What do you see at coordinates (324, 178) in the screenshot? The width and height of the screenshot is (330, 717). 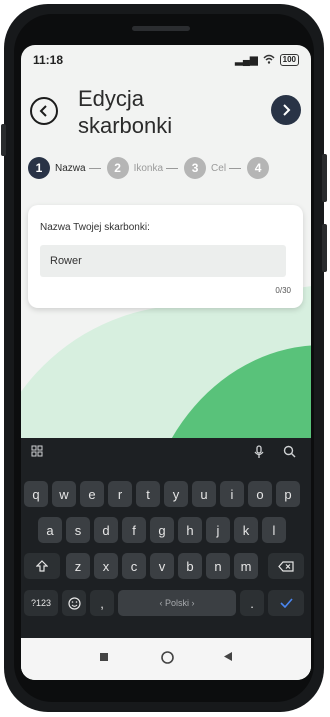 I see `power-button` at bounding box center [324, 178].